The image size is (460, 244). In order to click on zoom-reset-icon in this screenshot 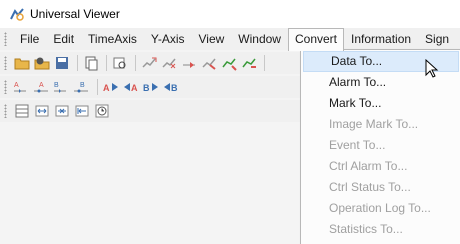, I will do `click(229, 63)`.